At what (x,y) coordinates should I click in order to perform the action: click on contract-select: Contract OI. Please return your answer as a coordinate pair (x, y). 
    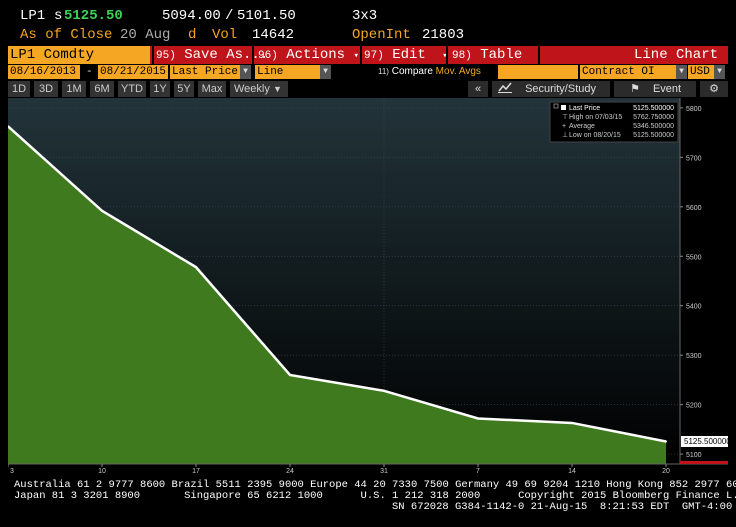
    Looking at the image, I should click on (628, 72).